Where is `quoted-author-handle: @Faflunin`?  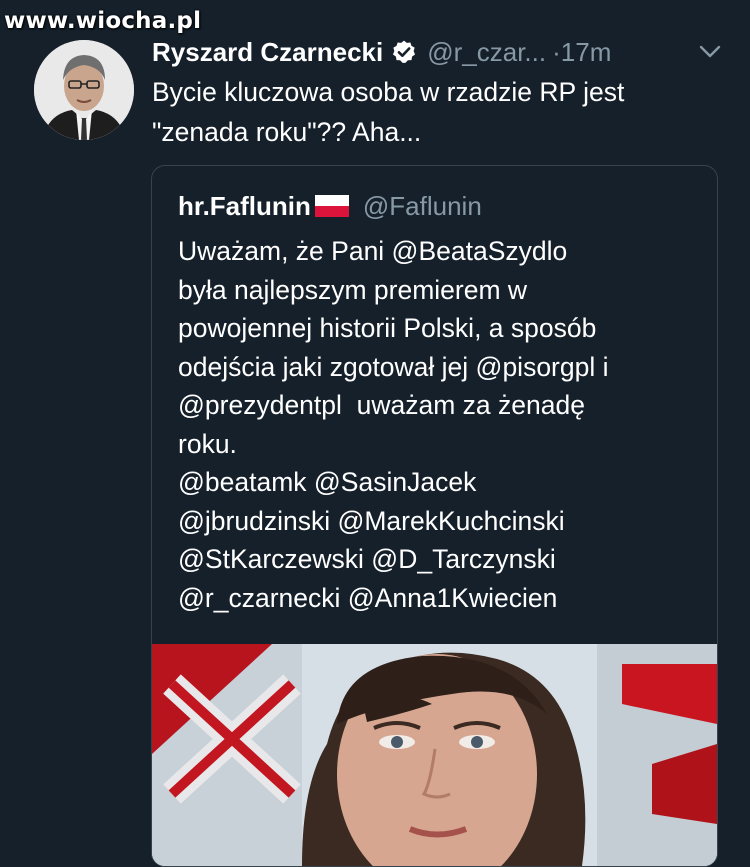 quoted-author-handle: @Faflunin is located at coordinates (422, 206).